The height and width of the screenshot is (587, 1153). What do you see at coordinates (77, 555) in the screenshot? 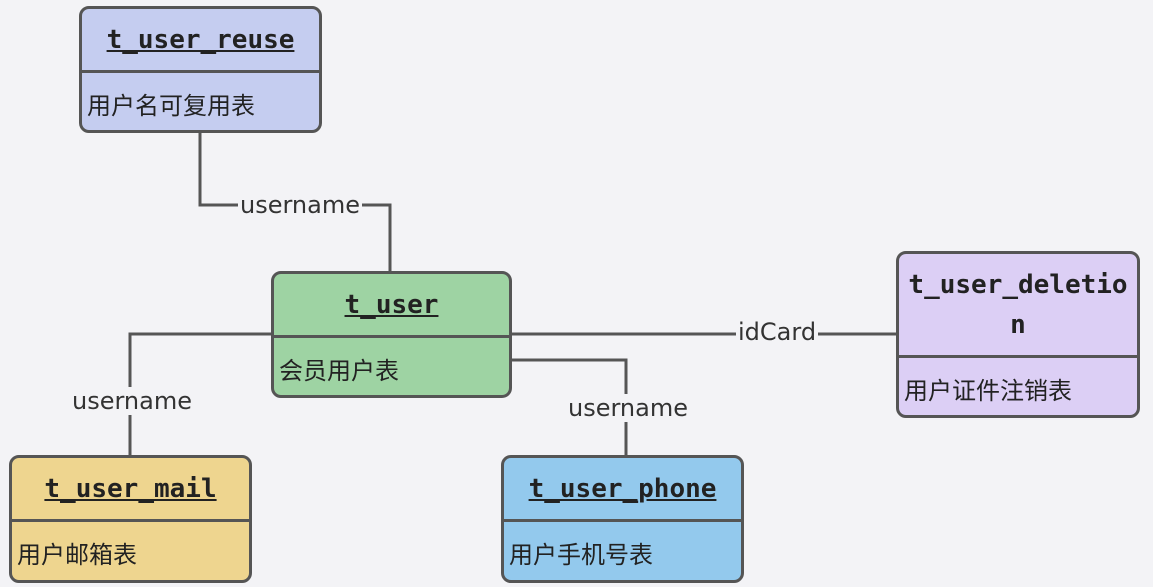
I see `entity-description: 用户邮箱表` at bounding box center [77, 555].